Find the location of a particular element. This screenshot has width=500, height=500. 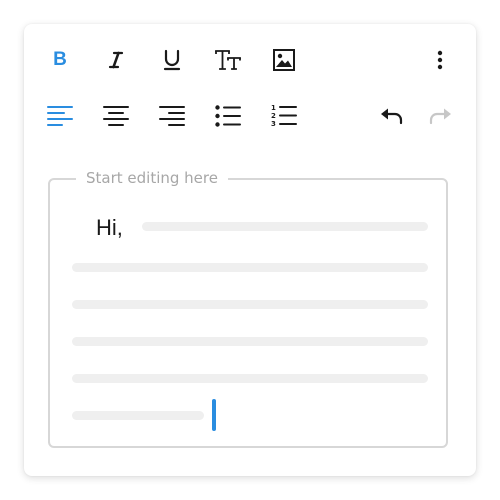

greeting-text: Hi, is located at coordinates (109, 227).